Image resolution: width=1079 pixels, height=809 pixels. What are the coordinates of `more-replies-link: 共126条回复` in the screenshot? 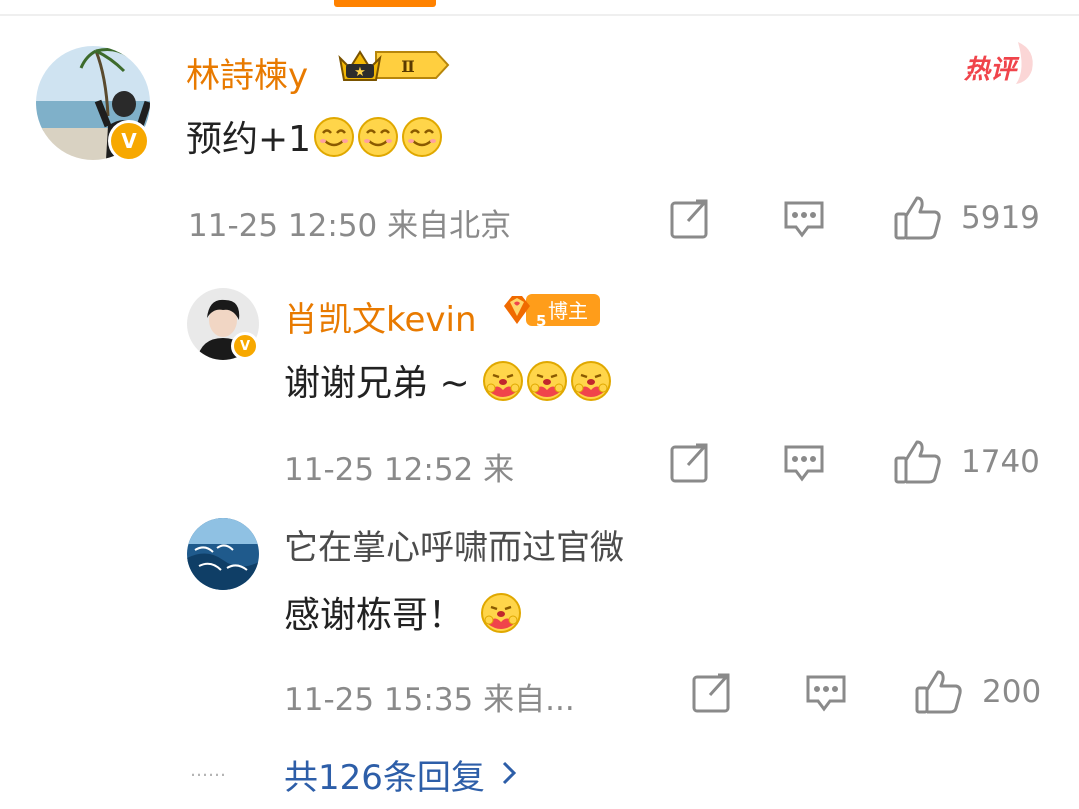 It's located at (401, 774).